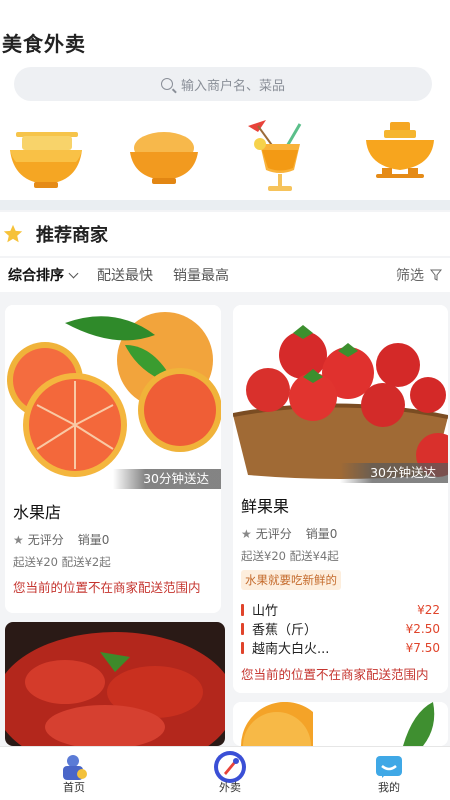 The image size is (450, 800). I want to click on shop-image, so click(115, 684).